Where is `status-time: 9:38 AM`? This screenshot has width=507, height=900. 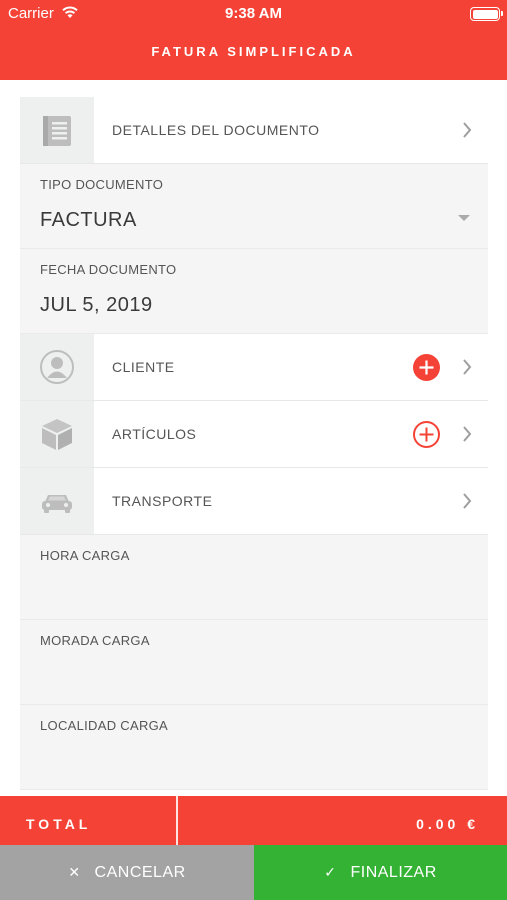 status-time: 9:38 AM is located at coordinates (253, 13).